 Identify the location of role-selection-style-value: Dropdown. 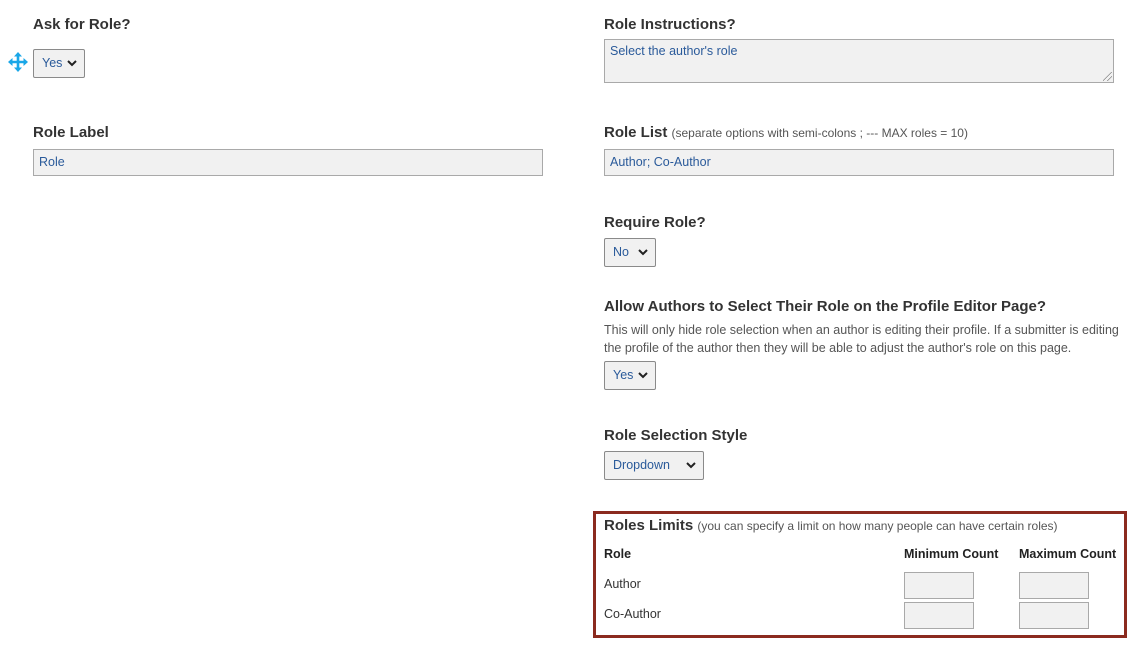
(641, 465).